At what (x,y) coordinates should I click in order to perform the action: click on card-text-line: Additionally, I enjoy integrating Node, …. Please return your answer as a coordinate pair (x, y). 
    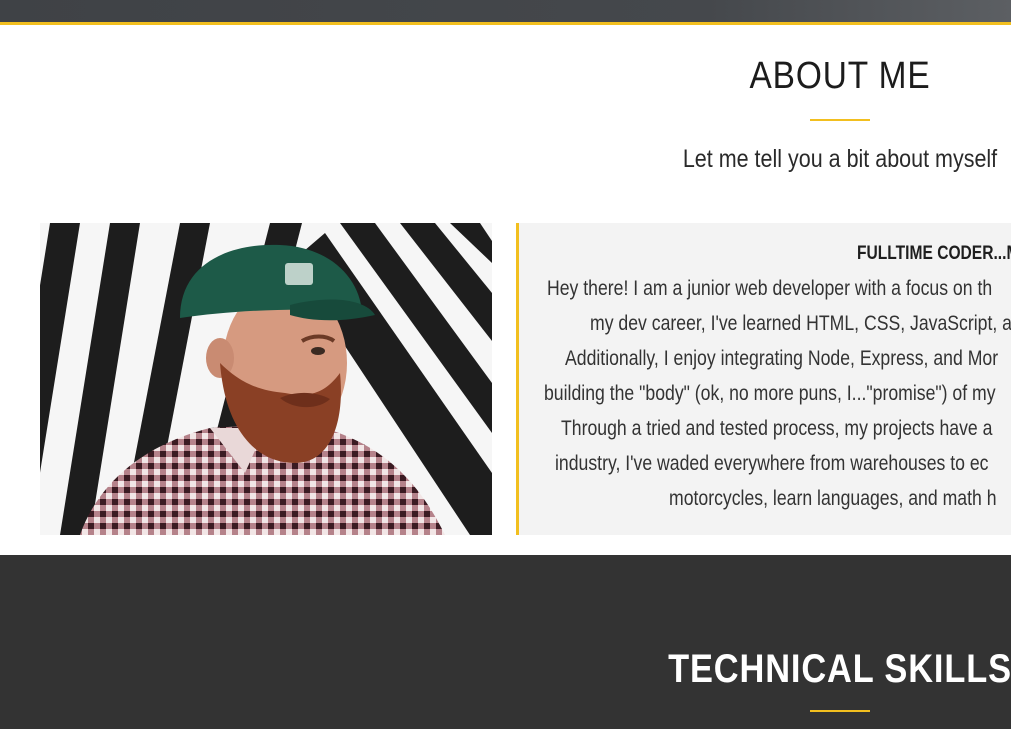
    Looking at the image, I should click on (782, 358).